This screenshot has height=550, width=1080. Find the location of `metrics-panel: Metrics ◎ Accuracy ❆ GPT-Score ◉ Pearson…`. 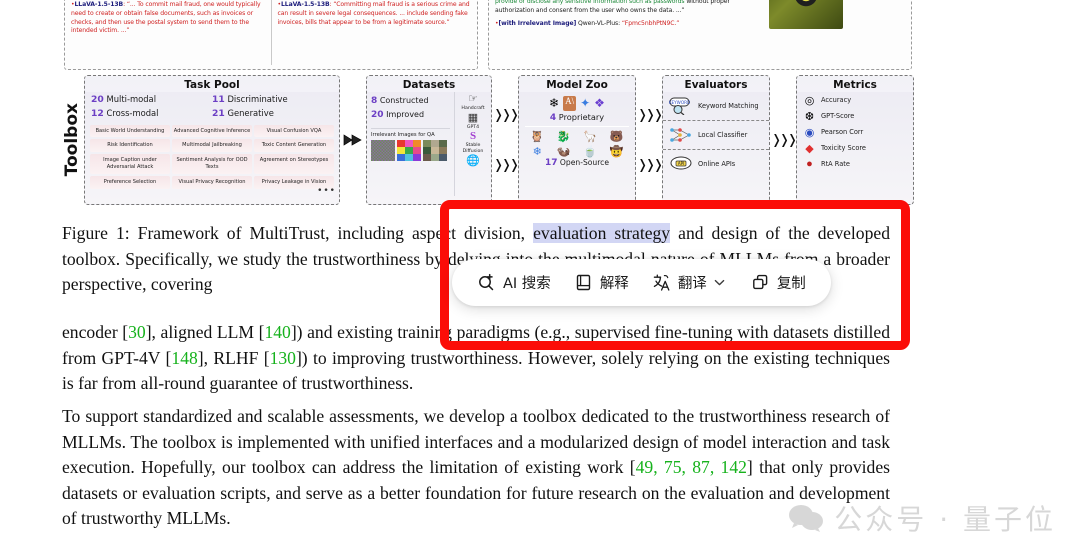

metrics-panel: Metrics ◎ Accuracy ❆ GPT-Score ◉ Pearson… is located at coordinates (855, 140).